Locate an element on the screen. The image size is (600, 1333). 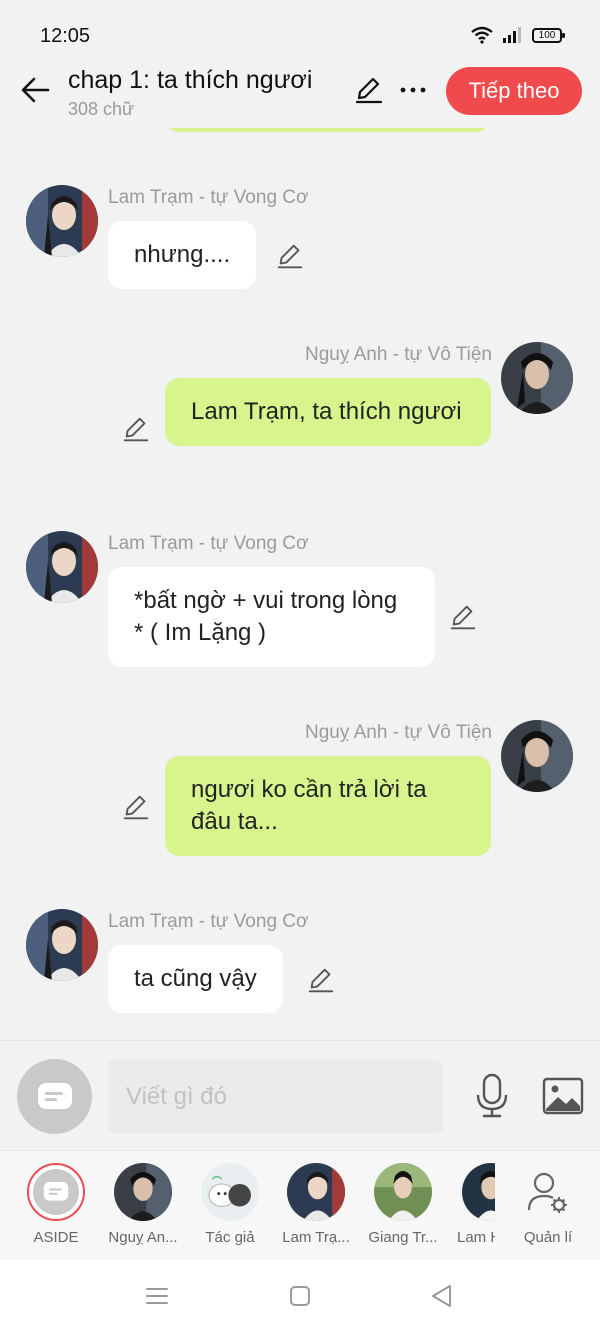
battery-icon: 100 is located at coordinates (548, 35).